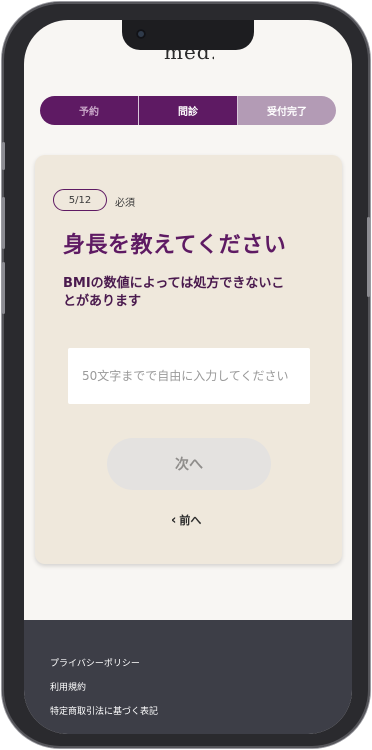  Describe the element at coordinates (189, 464) in the screenshot. I see `next-button: 次へ` at that location.